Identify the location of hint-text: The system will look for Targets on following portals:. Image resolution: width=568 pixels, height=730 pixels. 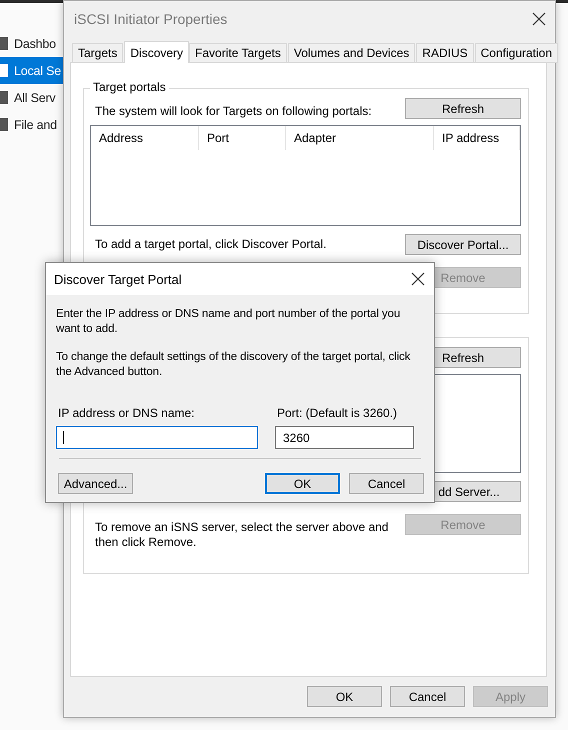
(233, 111).